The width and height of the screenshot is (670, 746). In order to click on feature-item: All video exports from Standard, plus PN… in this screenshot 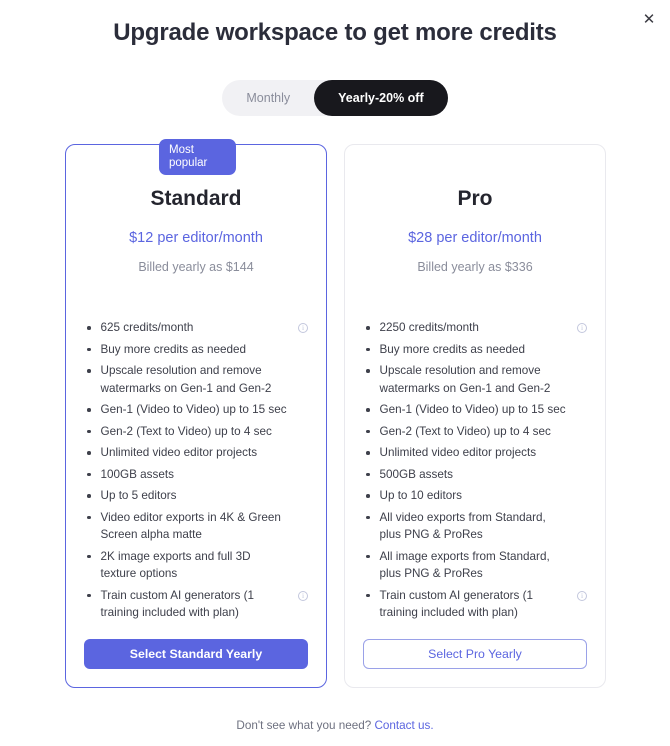, I will do `click(475, 526)`.